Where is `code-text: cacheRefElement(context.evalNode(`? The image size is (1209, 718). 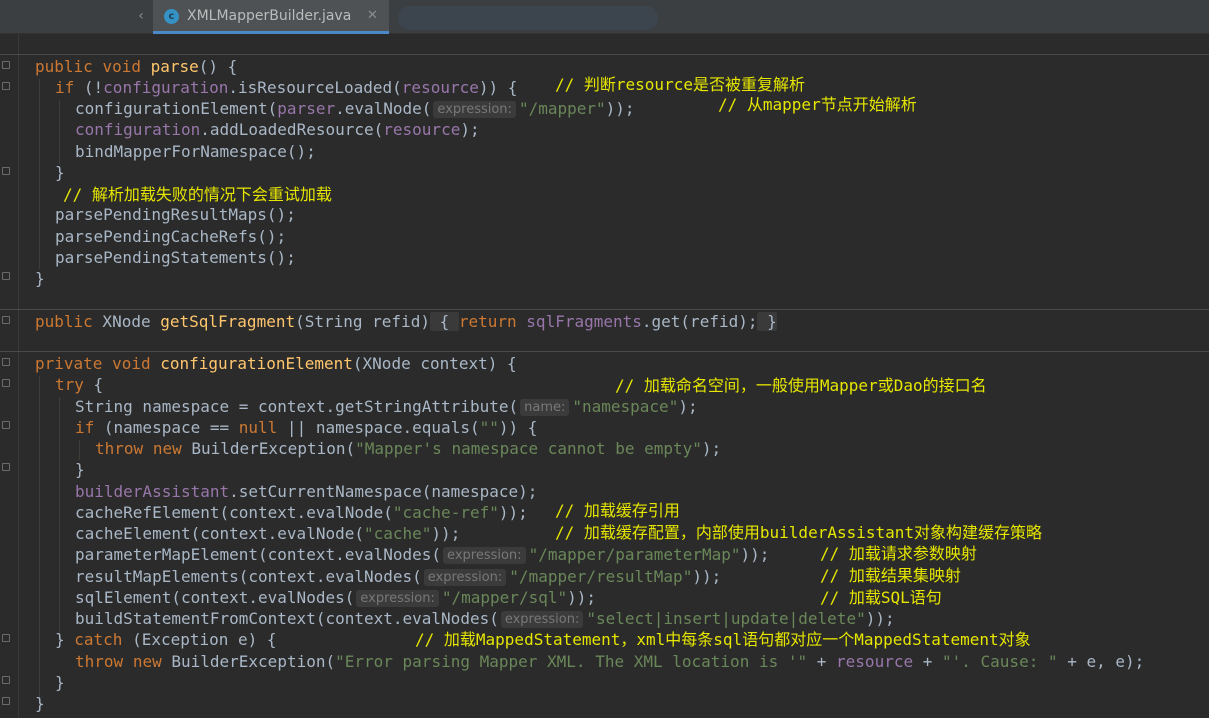
code-text: cacheRefElement(context.evalNode( is located at coordinates (234, 512).